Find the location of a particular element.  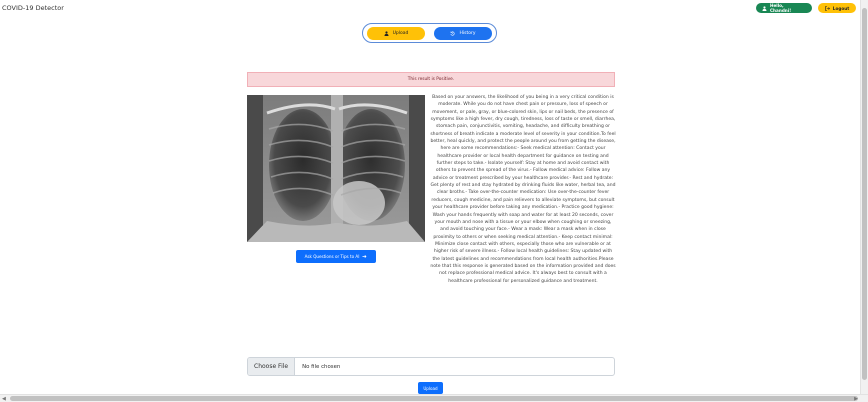

upload-tab-label: Upload is located at coordinates (400, 33).